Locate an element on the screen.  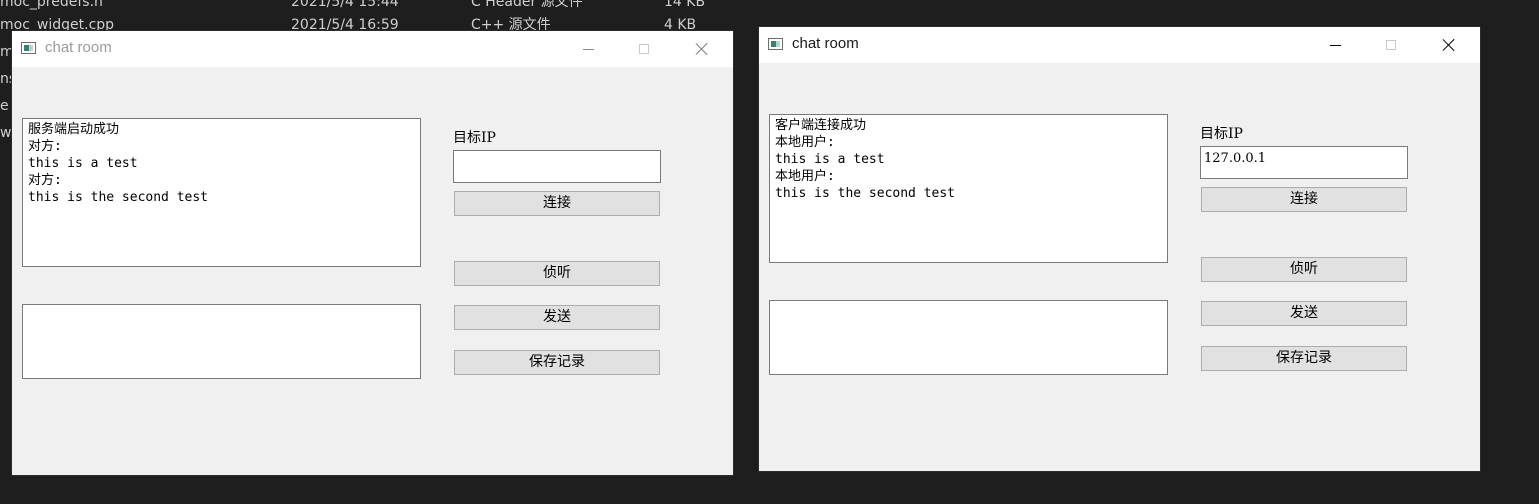
file-size: 14 KB is located at coordinates (685, 5).